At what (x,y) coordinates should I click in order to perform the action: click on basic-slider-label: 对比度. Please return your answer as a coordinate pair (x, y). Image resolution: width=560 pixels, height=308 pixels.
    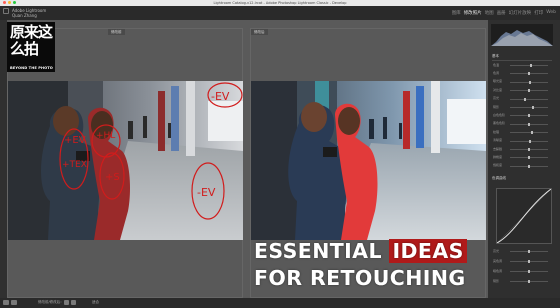
    Looking at the image, I should click on (498, 89).